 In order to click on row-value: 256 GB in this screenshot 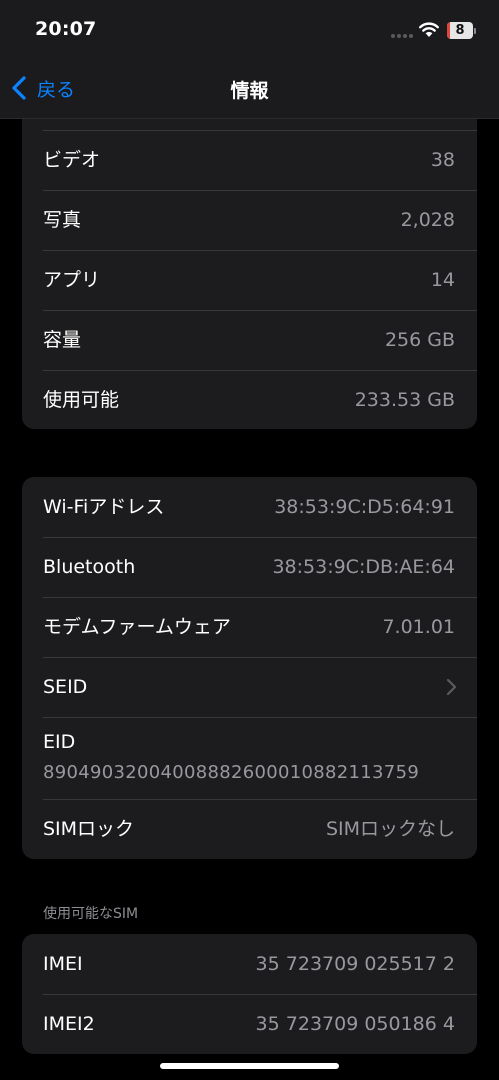, I will do `click(419, 340)`.